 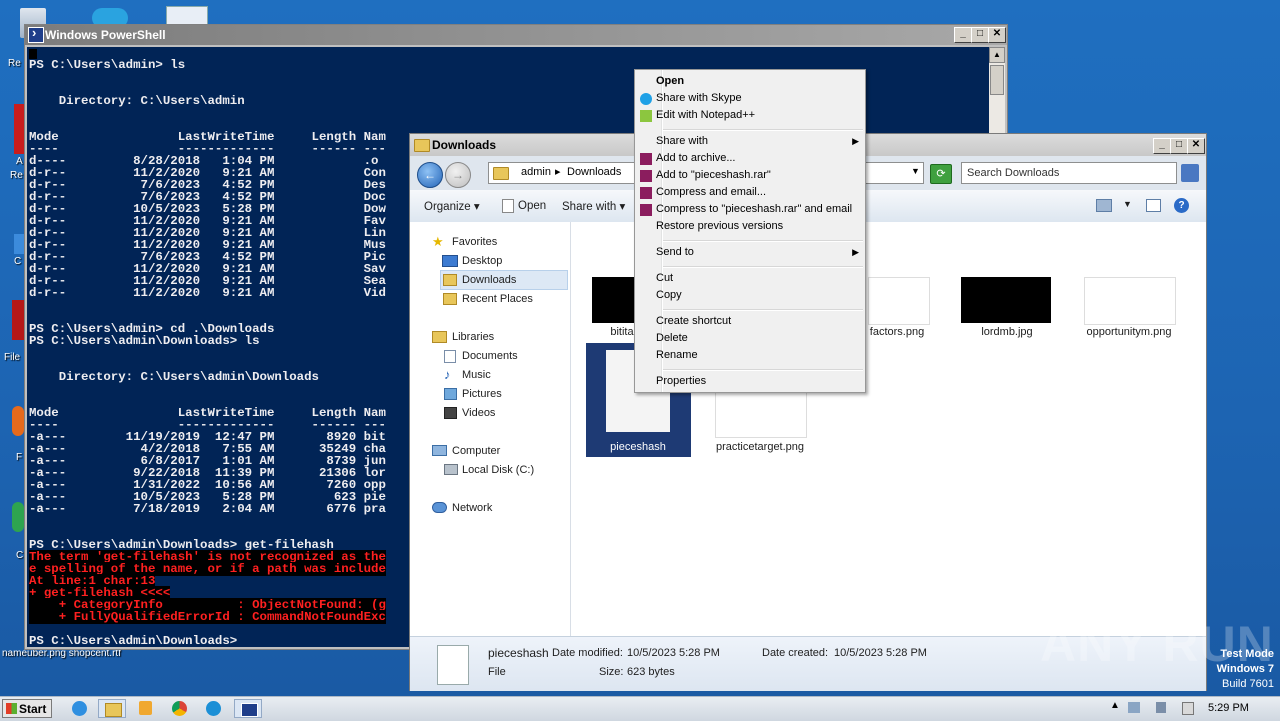 What do you see at coordinates (16, 175) in the screenshot?
I see `desktop-label-3: Re` at bounding box center [16, 175].